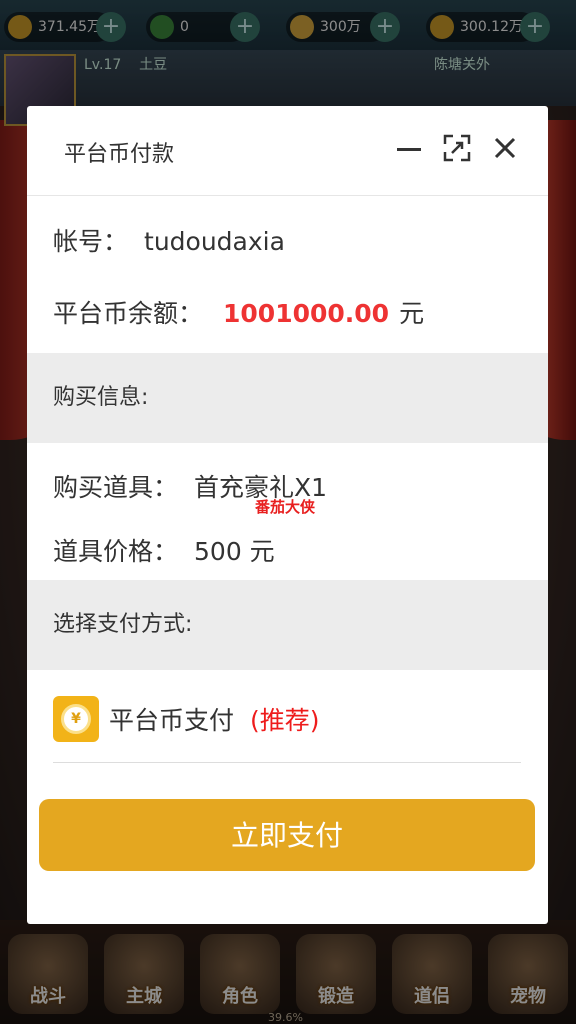  Describe the element at coordinates (128, 313) in the screenshot. I see `balance-label: 平台币余额：` at that location.